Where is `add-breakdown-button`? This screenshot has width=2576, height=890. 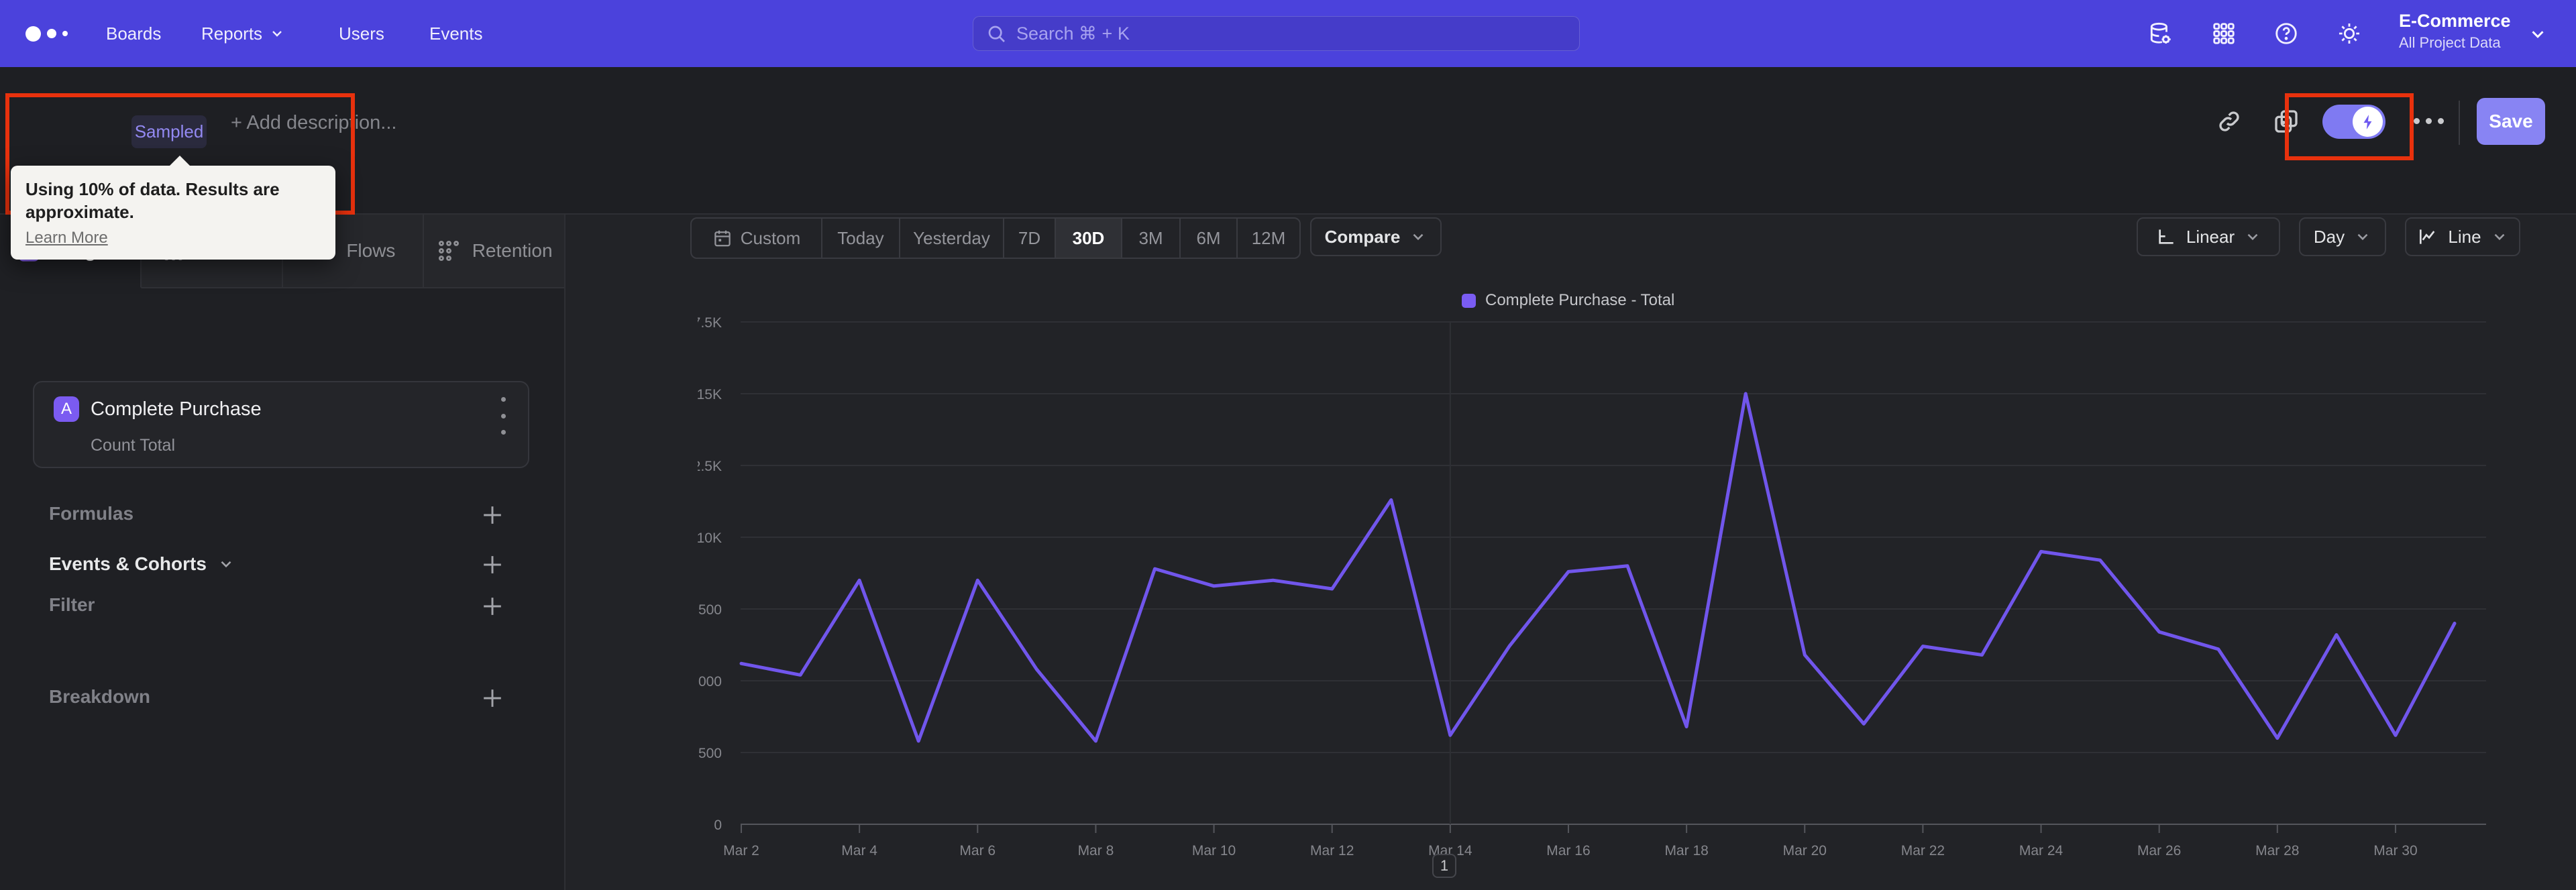
add-breakdown-button is located at coordinates (492, 698).